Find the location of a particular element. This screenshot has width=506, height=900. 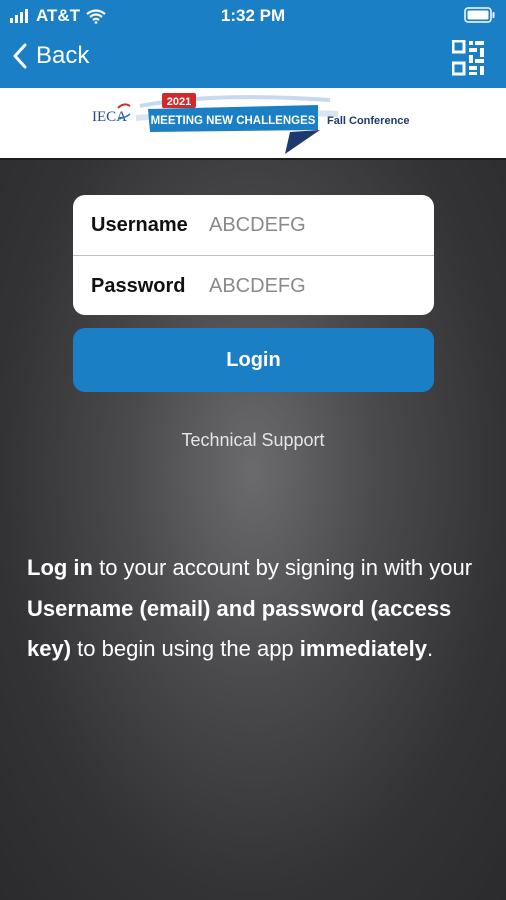

instructions-text-2: to begin using the app is located at coordinates (185, 648).